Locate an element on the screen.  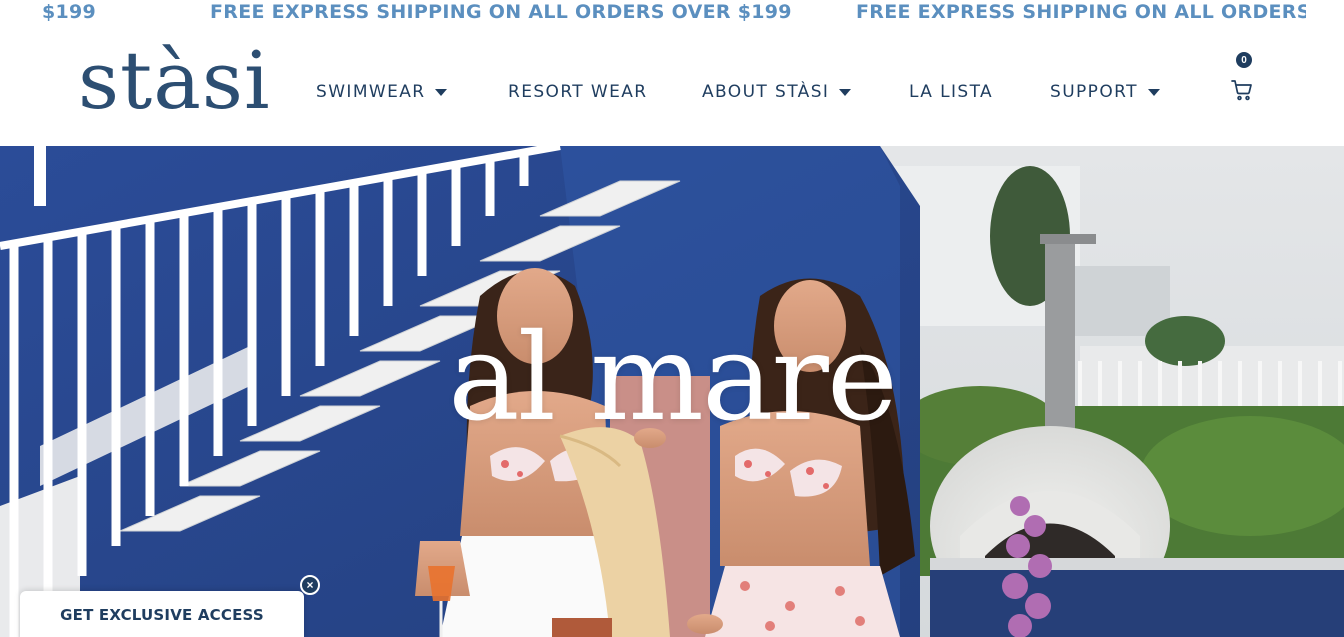
nav-la-lista-label: LA LISTA is located at coordinates (951, 92).